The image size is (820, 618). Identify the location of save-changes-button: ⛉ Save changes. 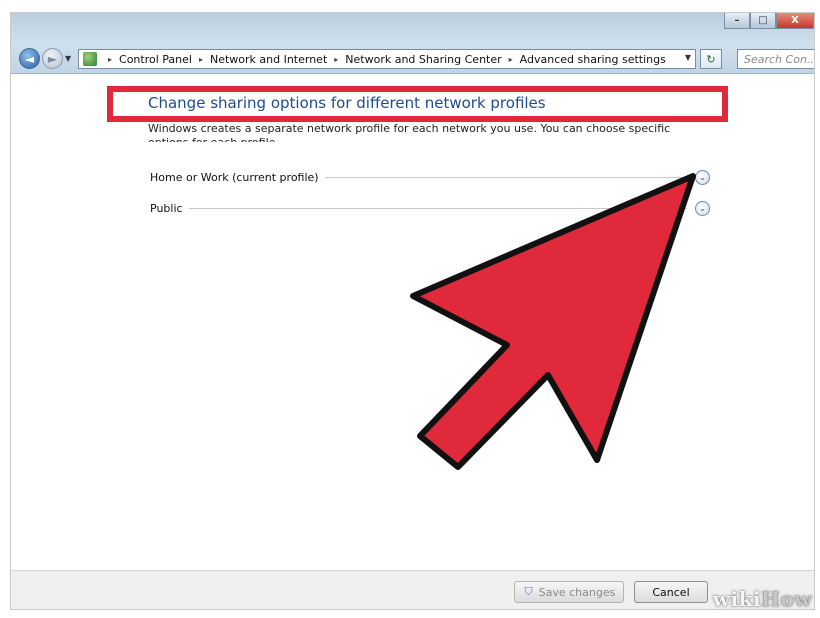
(569, 592).